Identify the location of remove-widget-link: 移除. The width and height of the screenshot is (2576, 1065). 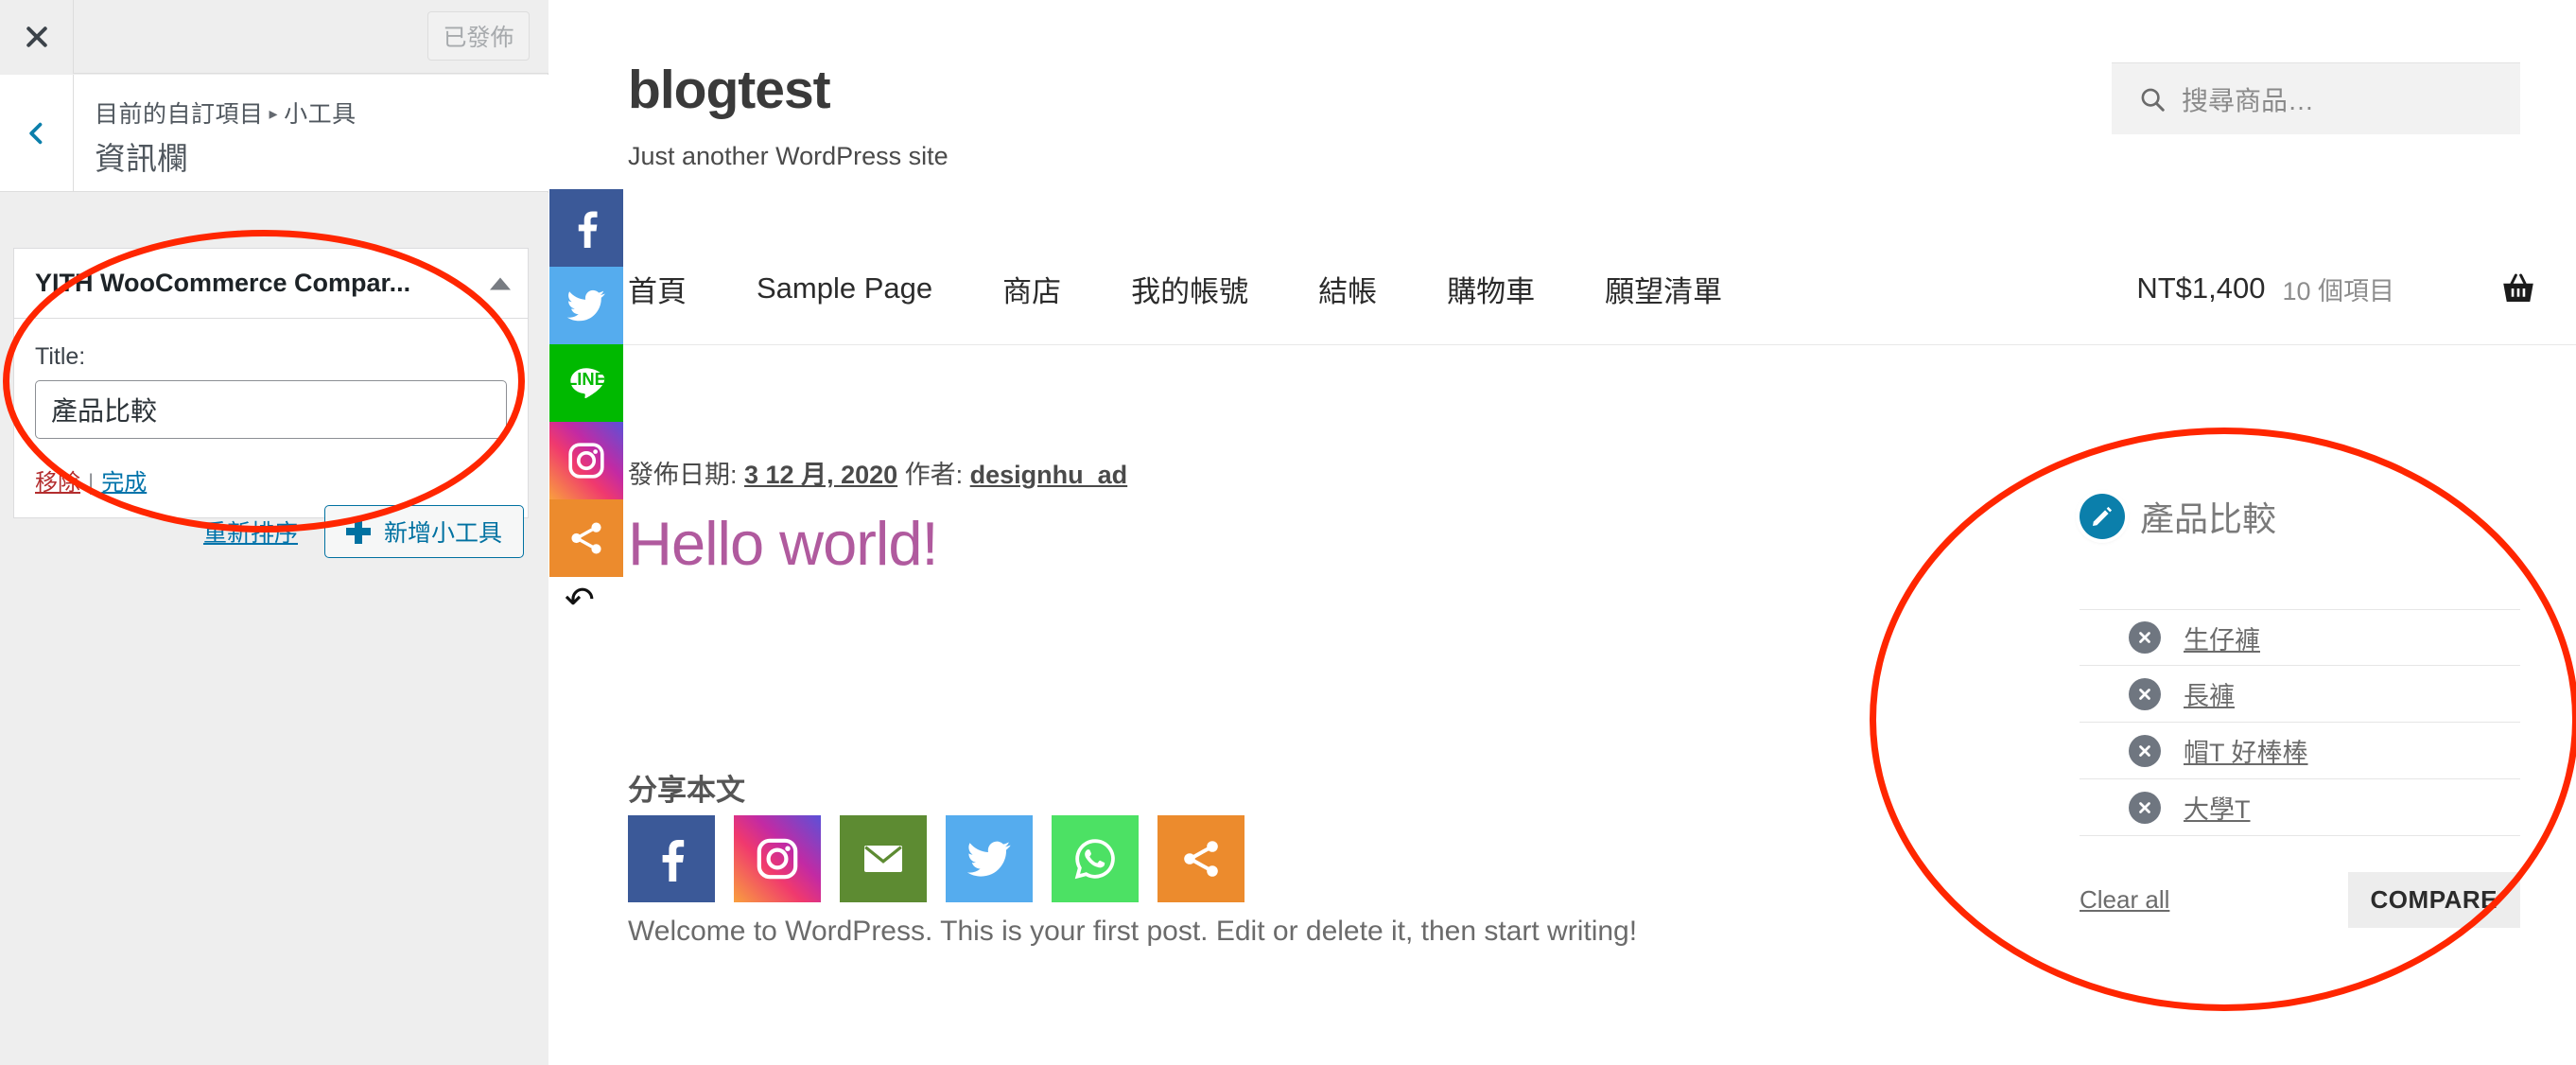
(57, 483).